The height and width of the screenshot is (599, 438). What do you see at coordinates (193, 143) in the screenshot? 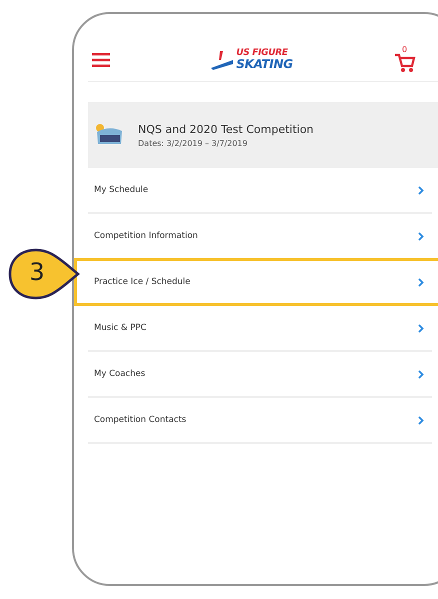
I see `event-dates: Dates: 3/2/2019 – 3/7/2019` at bounding box center [193, 143].